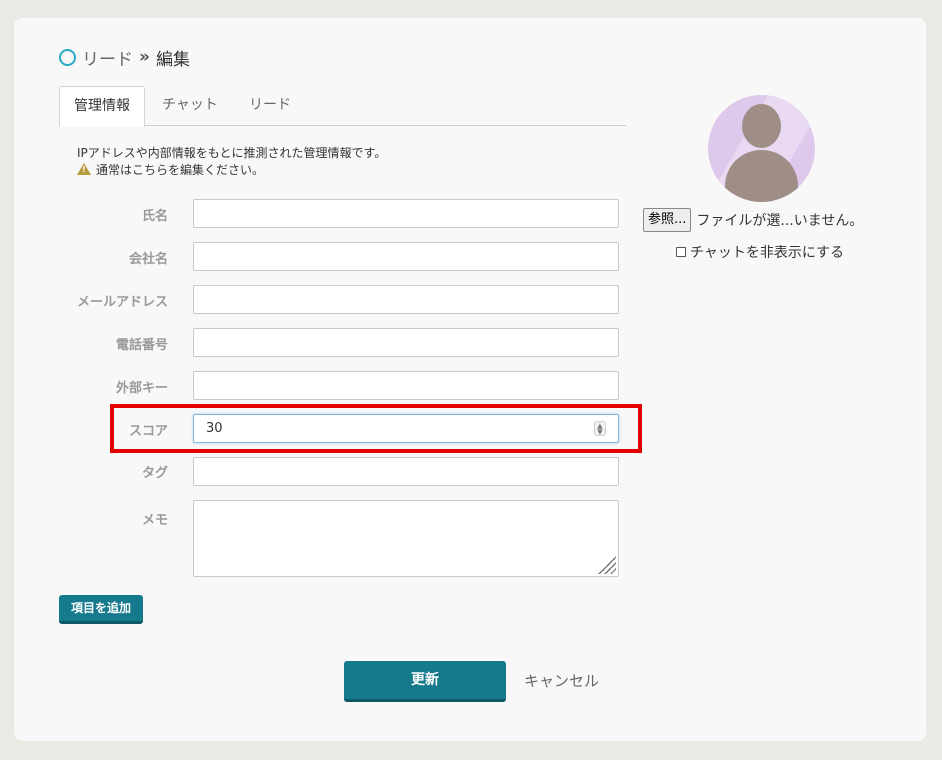 This screenshot has height=760, width=942. What do you see at coordinates (606, 564) in the screenshot?
I see `resize-grip-icon` at bounding box center [606, 564].